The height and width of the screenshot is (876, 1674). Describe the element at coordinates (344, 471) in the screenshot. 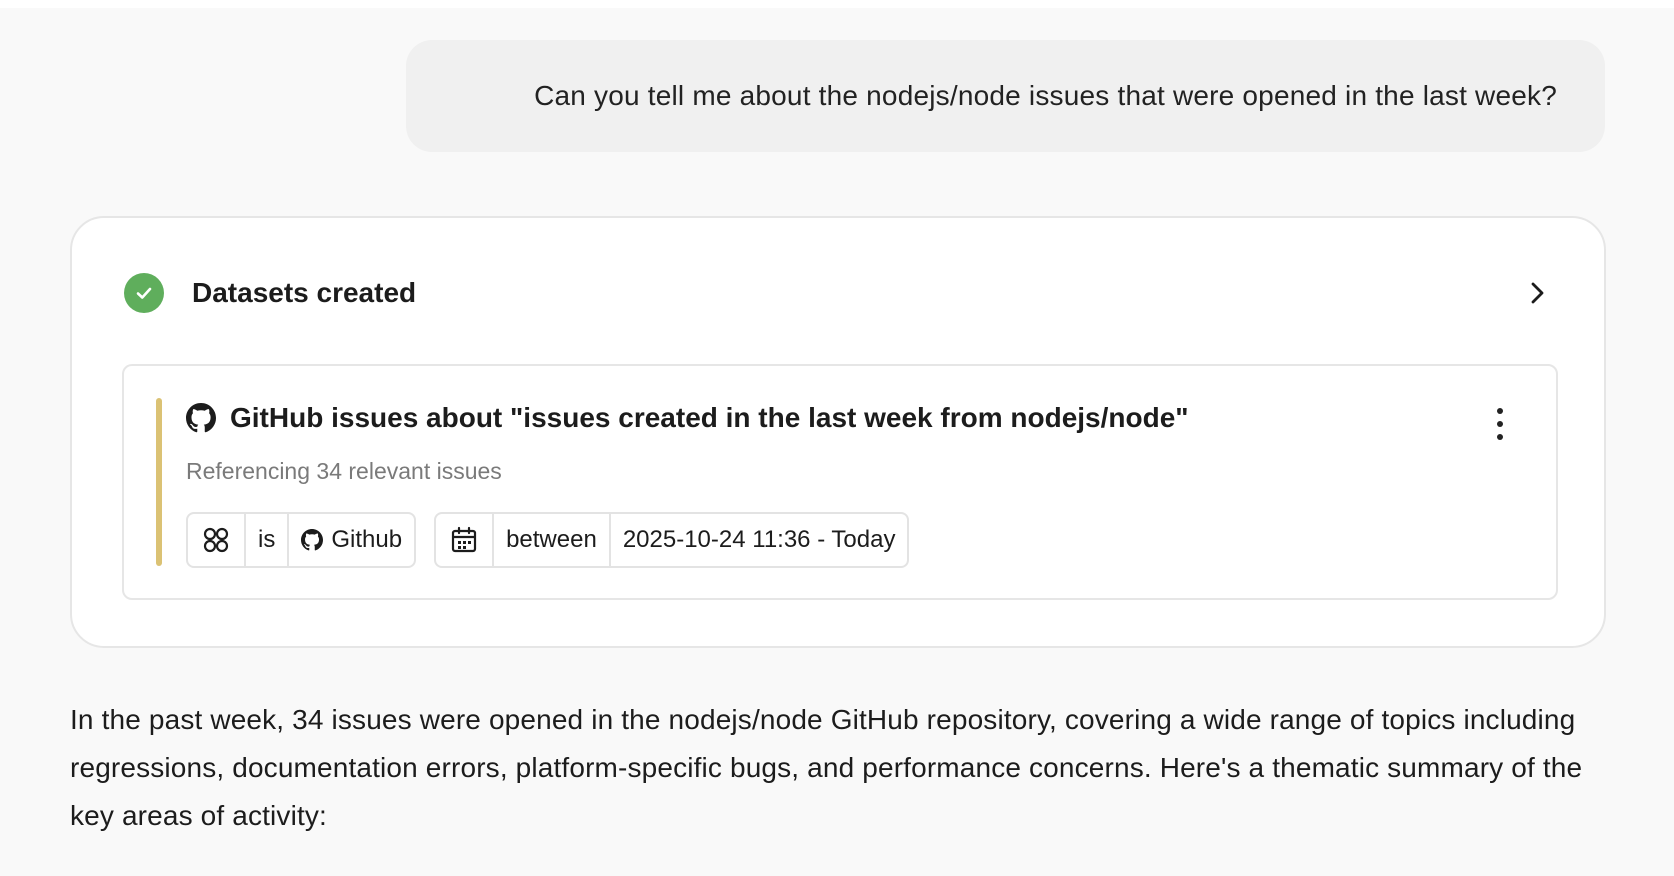

I see `dataset-subtitle: Referencing 34 relevant issues` at that location.